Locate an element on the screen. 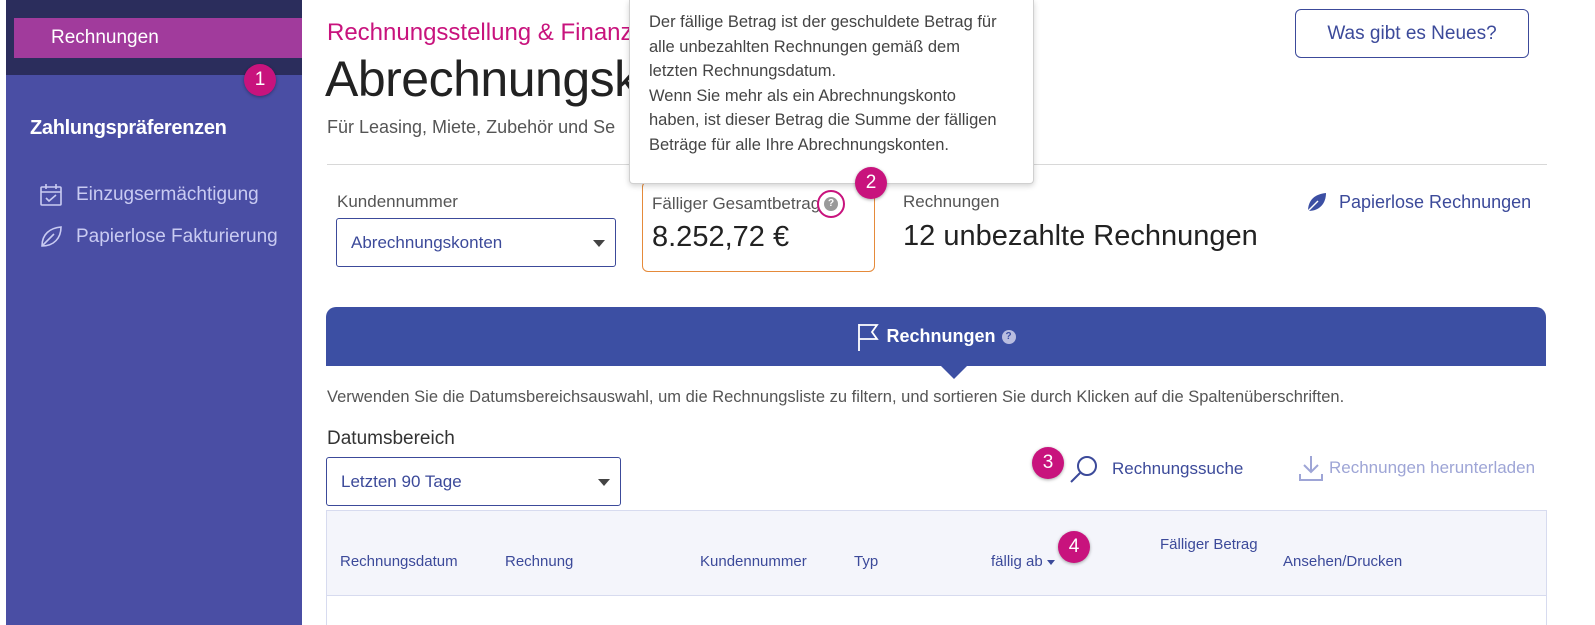 Image resolution: width=1595 pixels, height=625 pixels. tooltip-line: alle unbezahlten Rechnungen gemäß dem is located at coordinates (804, 46).